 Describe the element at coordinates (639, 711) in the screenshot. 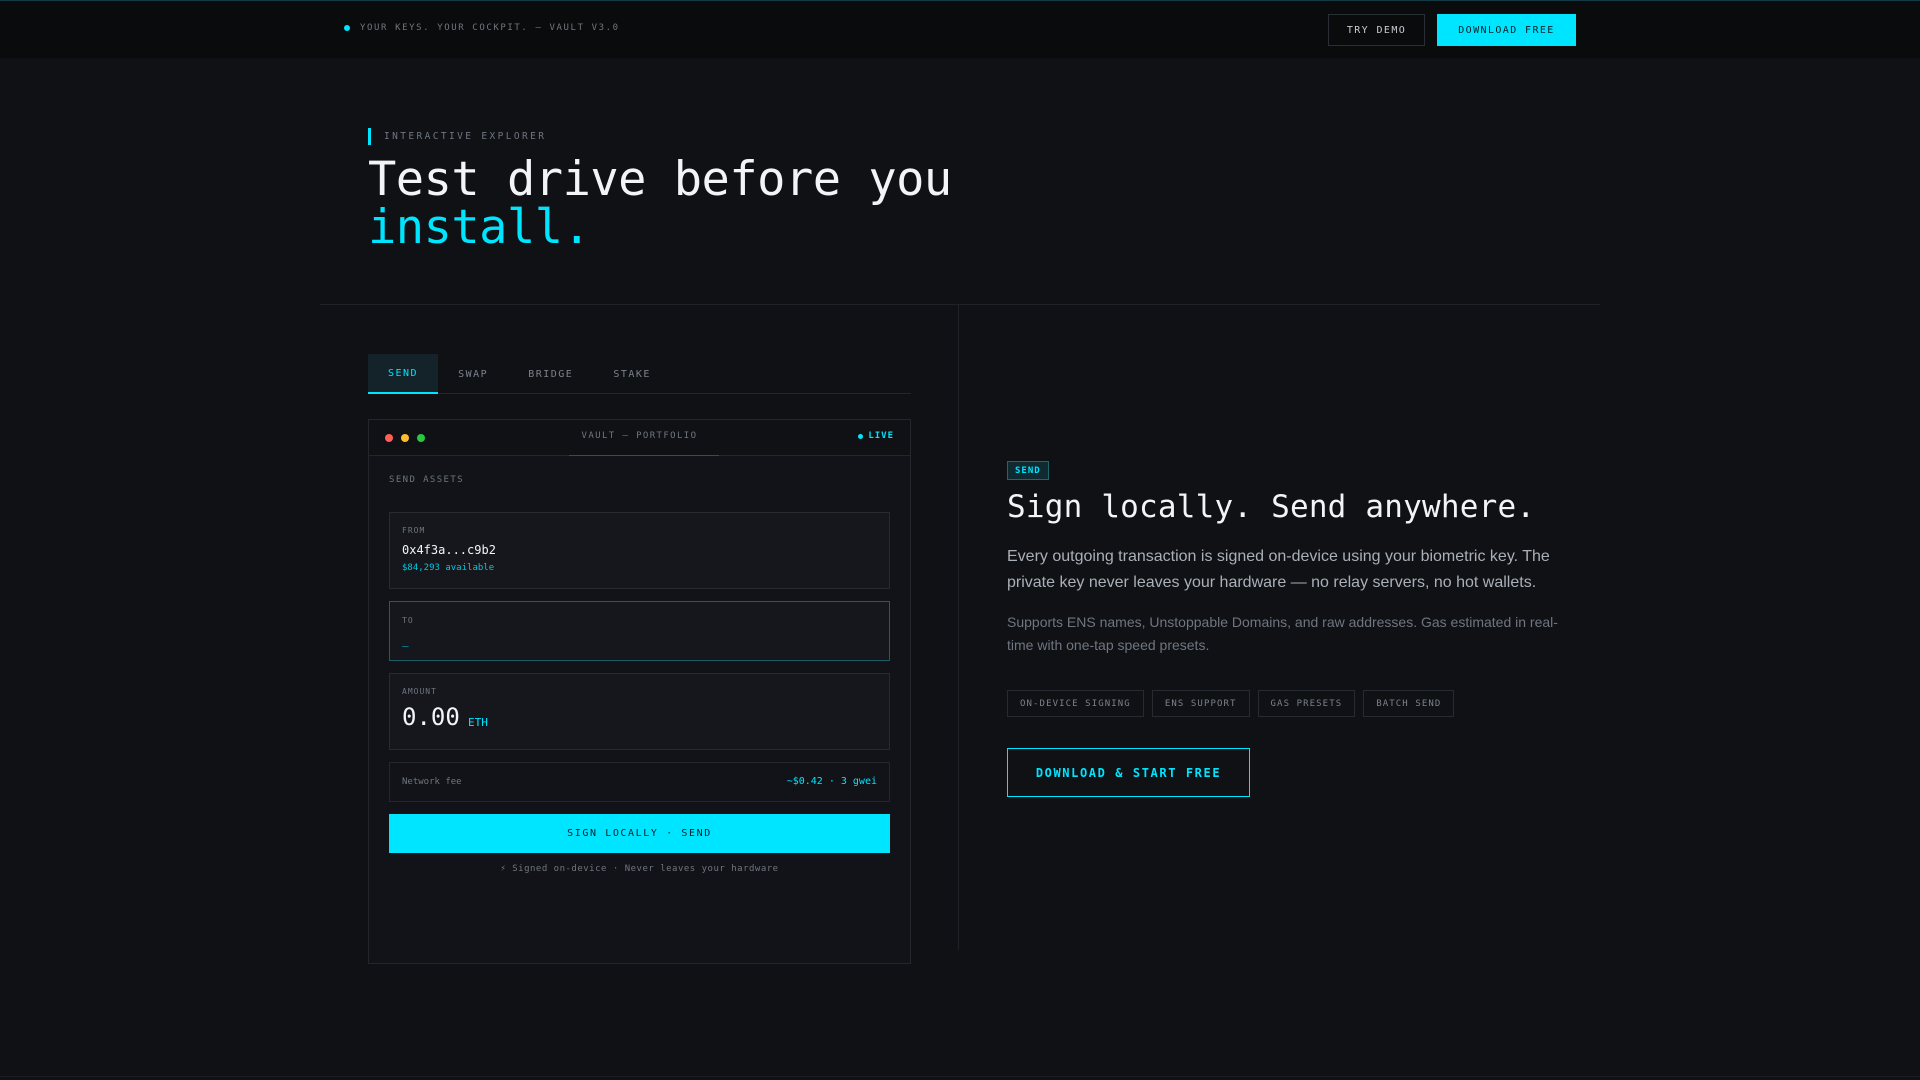

I see `amount-field: AMOUNT 0.00 ETH` at that location.